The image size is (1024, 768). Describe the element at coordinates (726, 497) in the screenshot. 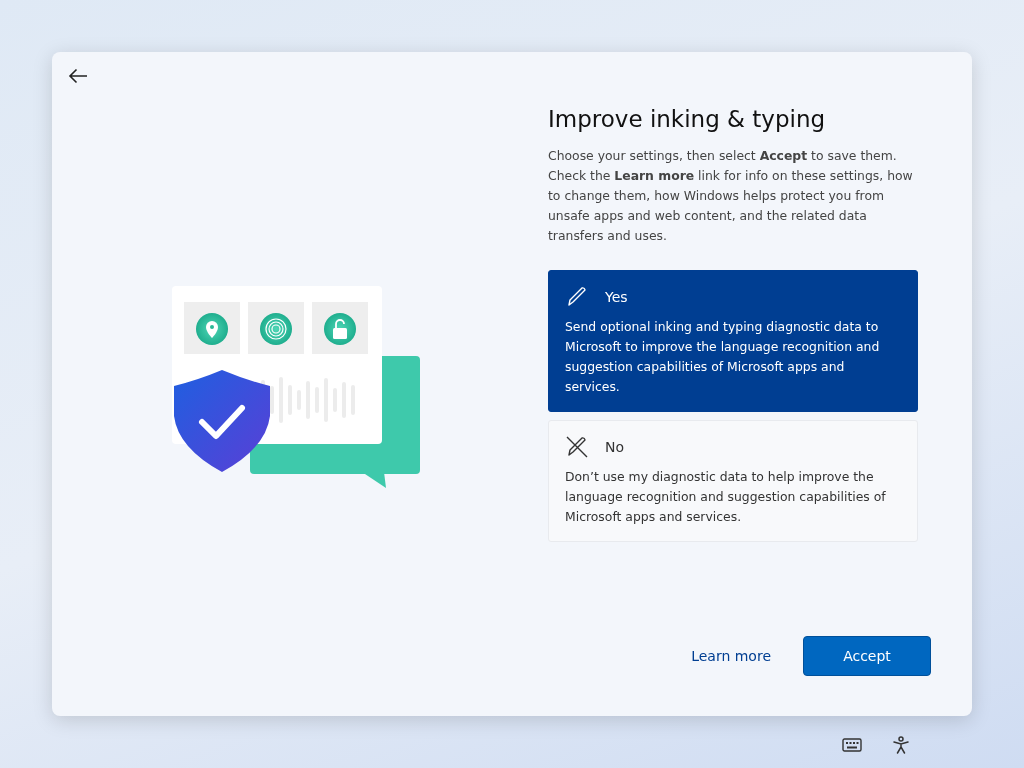

I see `option-description: Don’t use my diagnostic data to help improve the language recognition and suggestion capabilities of Microsoft apps and services.` at that location.